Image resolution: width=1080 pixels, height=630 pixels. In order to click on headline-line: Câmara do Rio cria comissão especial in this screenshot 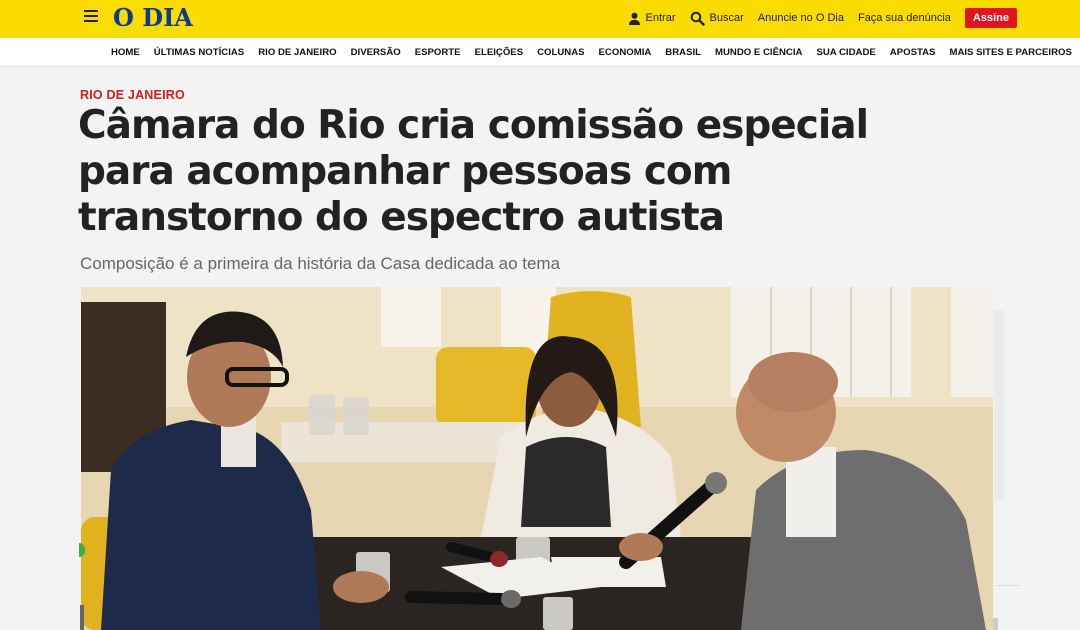, I will do `click(473, 125)`.